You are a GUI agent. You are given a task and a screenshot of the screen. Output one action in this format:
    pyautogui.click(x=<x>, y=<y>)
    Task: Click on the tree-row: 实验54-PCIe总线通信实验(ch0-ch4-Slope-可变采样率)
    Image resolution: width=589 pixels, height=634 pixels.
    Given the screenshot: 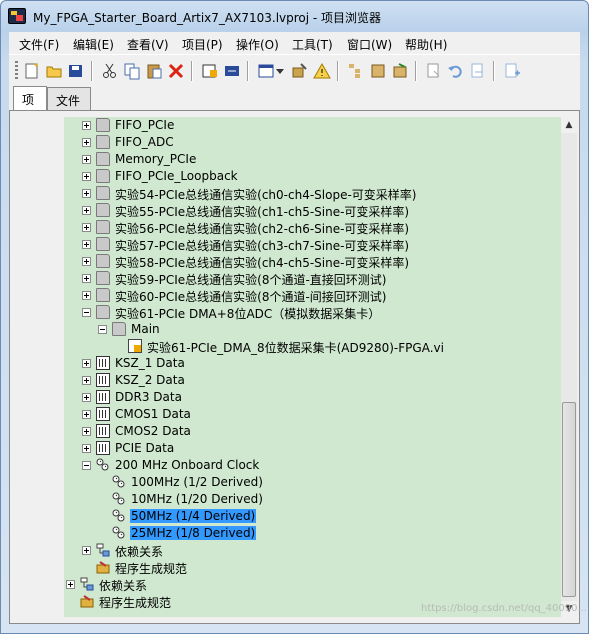 What is the action you would take?
    pyautogui.click(x=312, y=193)
    